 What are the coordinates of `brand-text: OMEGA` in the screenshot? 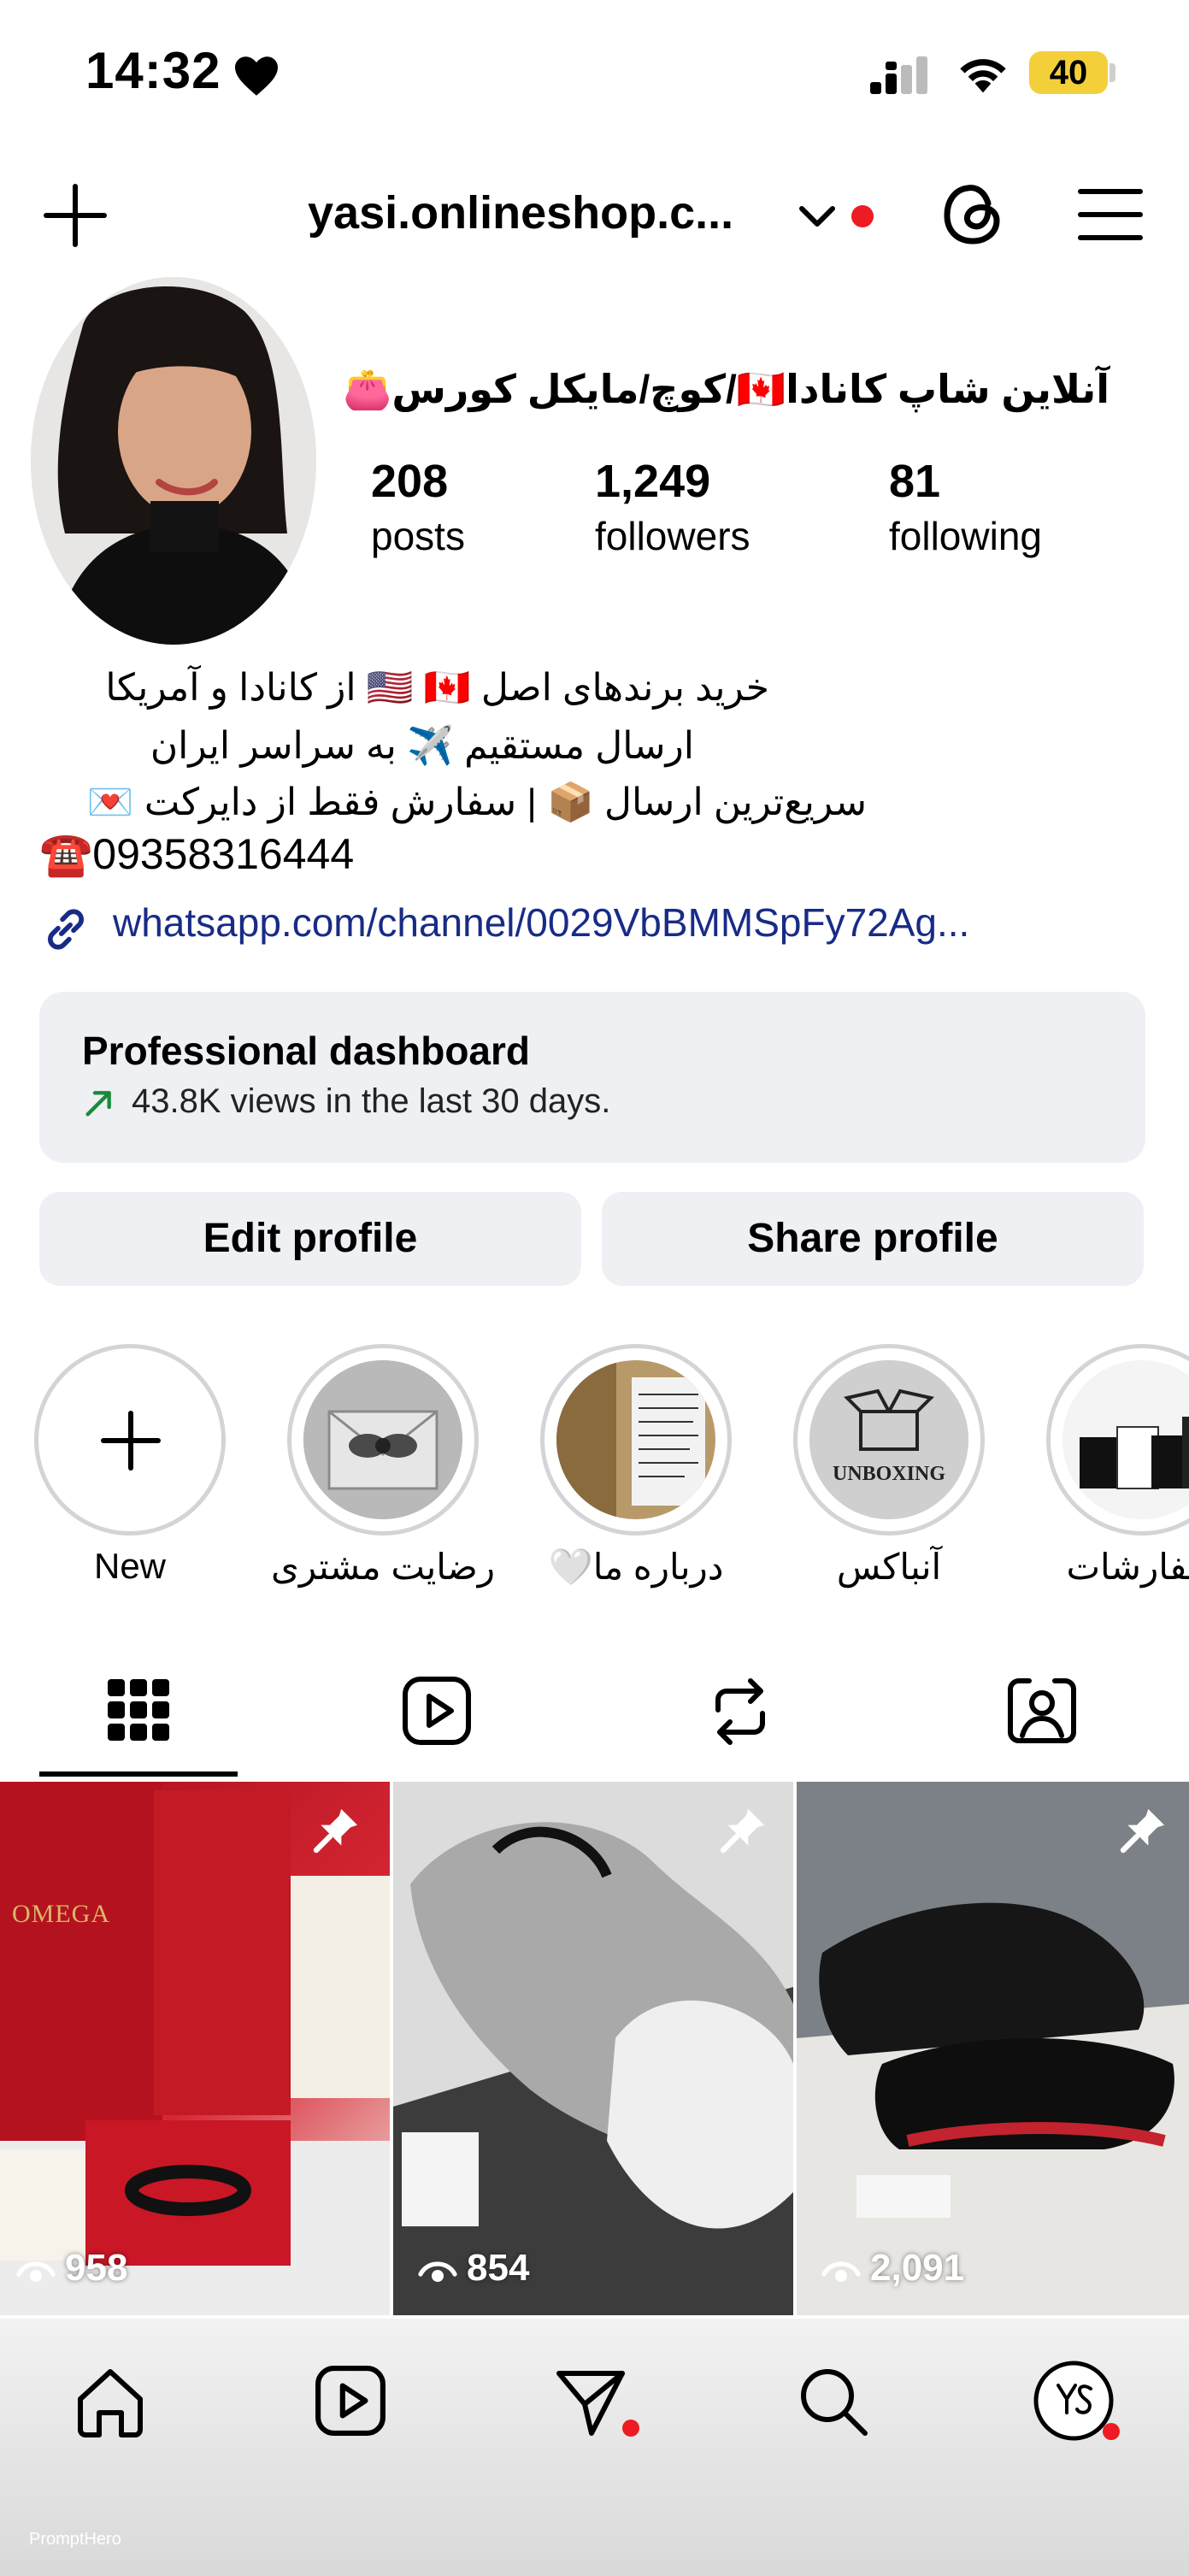 It's located at (61, 1914).